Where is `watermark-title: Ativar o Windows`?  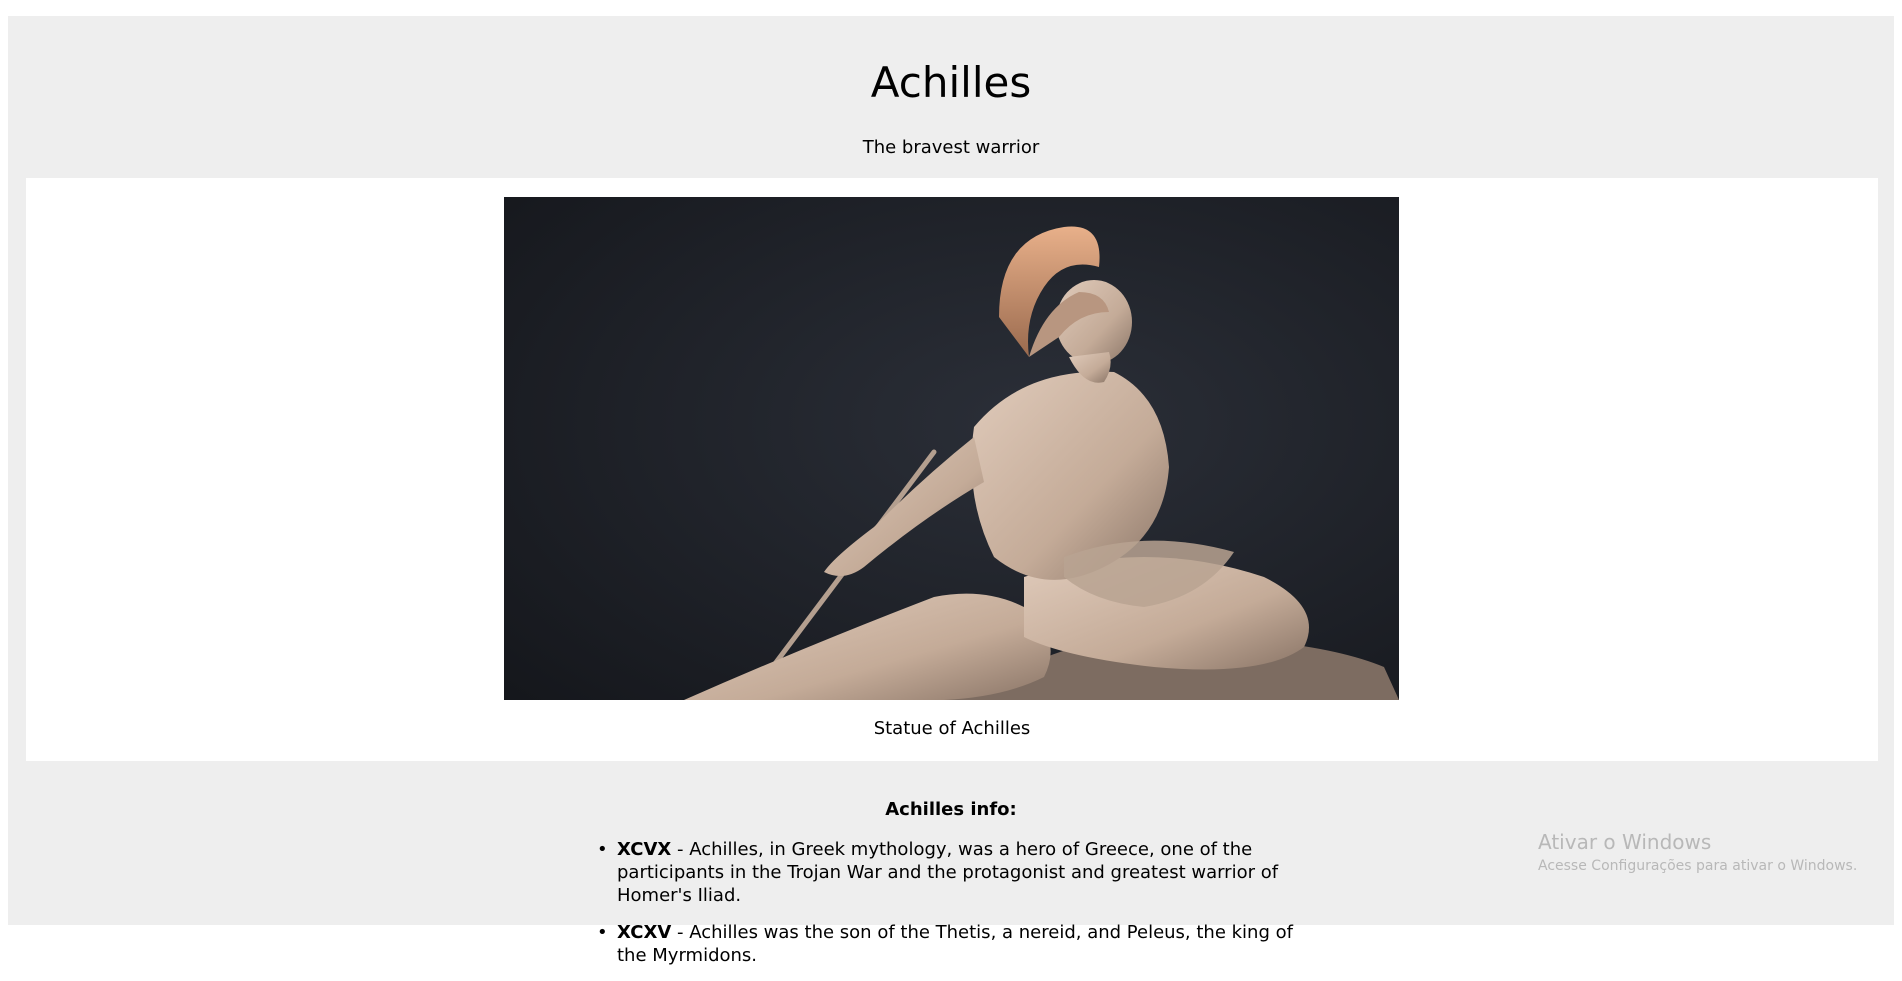 watermark-title: Ativar o Windows is located at coordinates (1625, 842).